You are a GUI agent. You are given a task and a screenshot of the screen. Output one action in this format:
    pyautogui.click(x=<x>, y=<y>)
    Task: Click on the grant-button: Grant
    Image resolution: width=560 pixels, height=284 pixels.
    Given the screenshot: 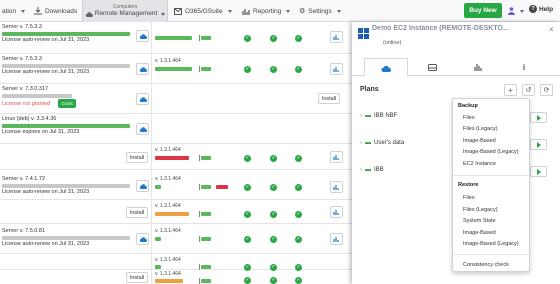 What is the action you would take?
    pyautogui.click(x=67, y=103)
    